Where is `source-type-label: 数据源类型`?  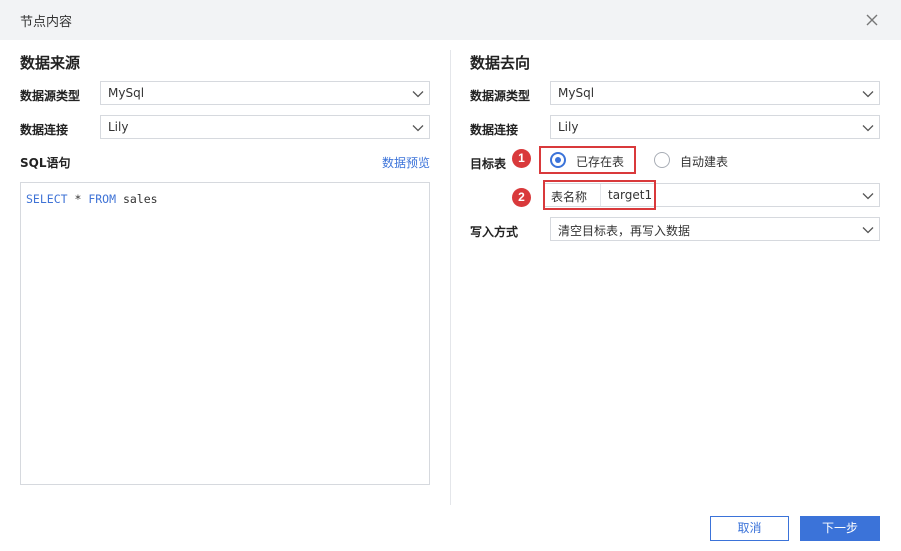
source-type-label: 数据源类型 is located at coordinates (50, 96).